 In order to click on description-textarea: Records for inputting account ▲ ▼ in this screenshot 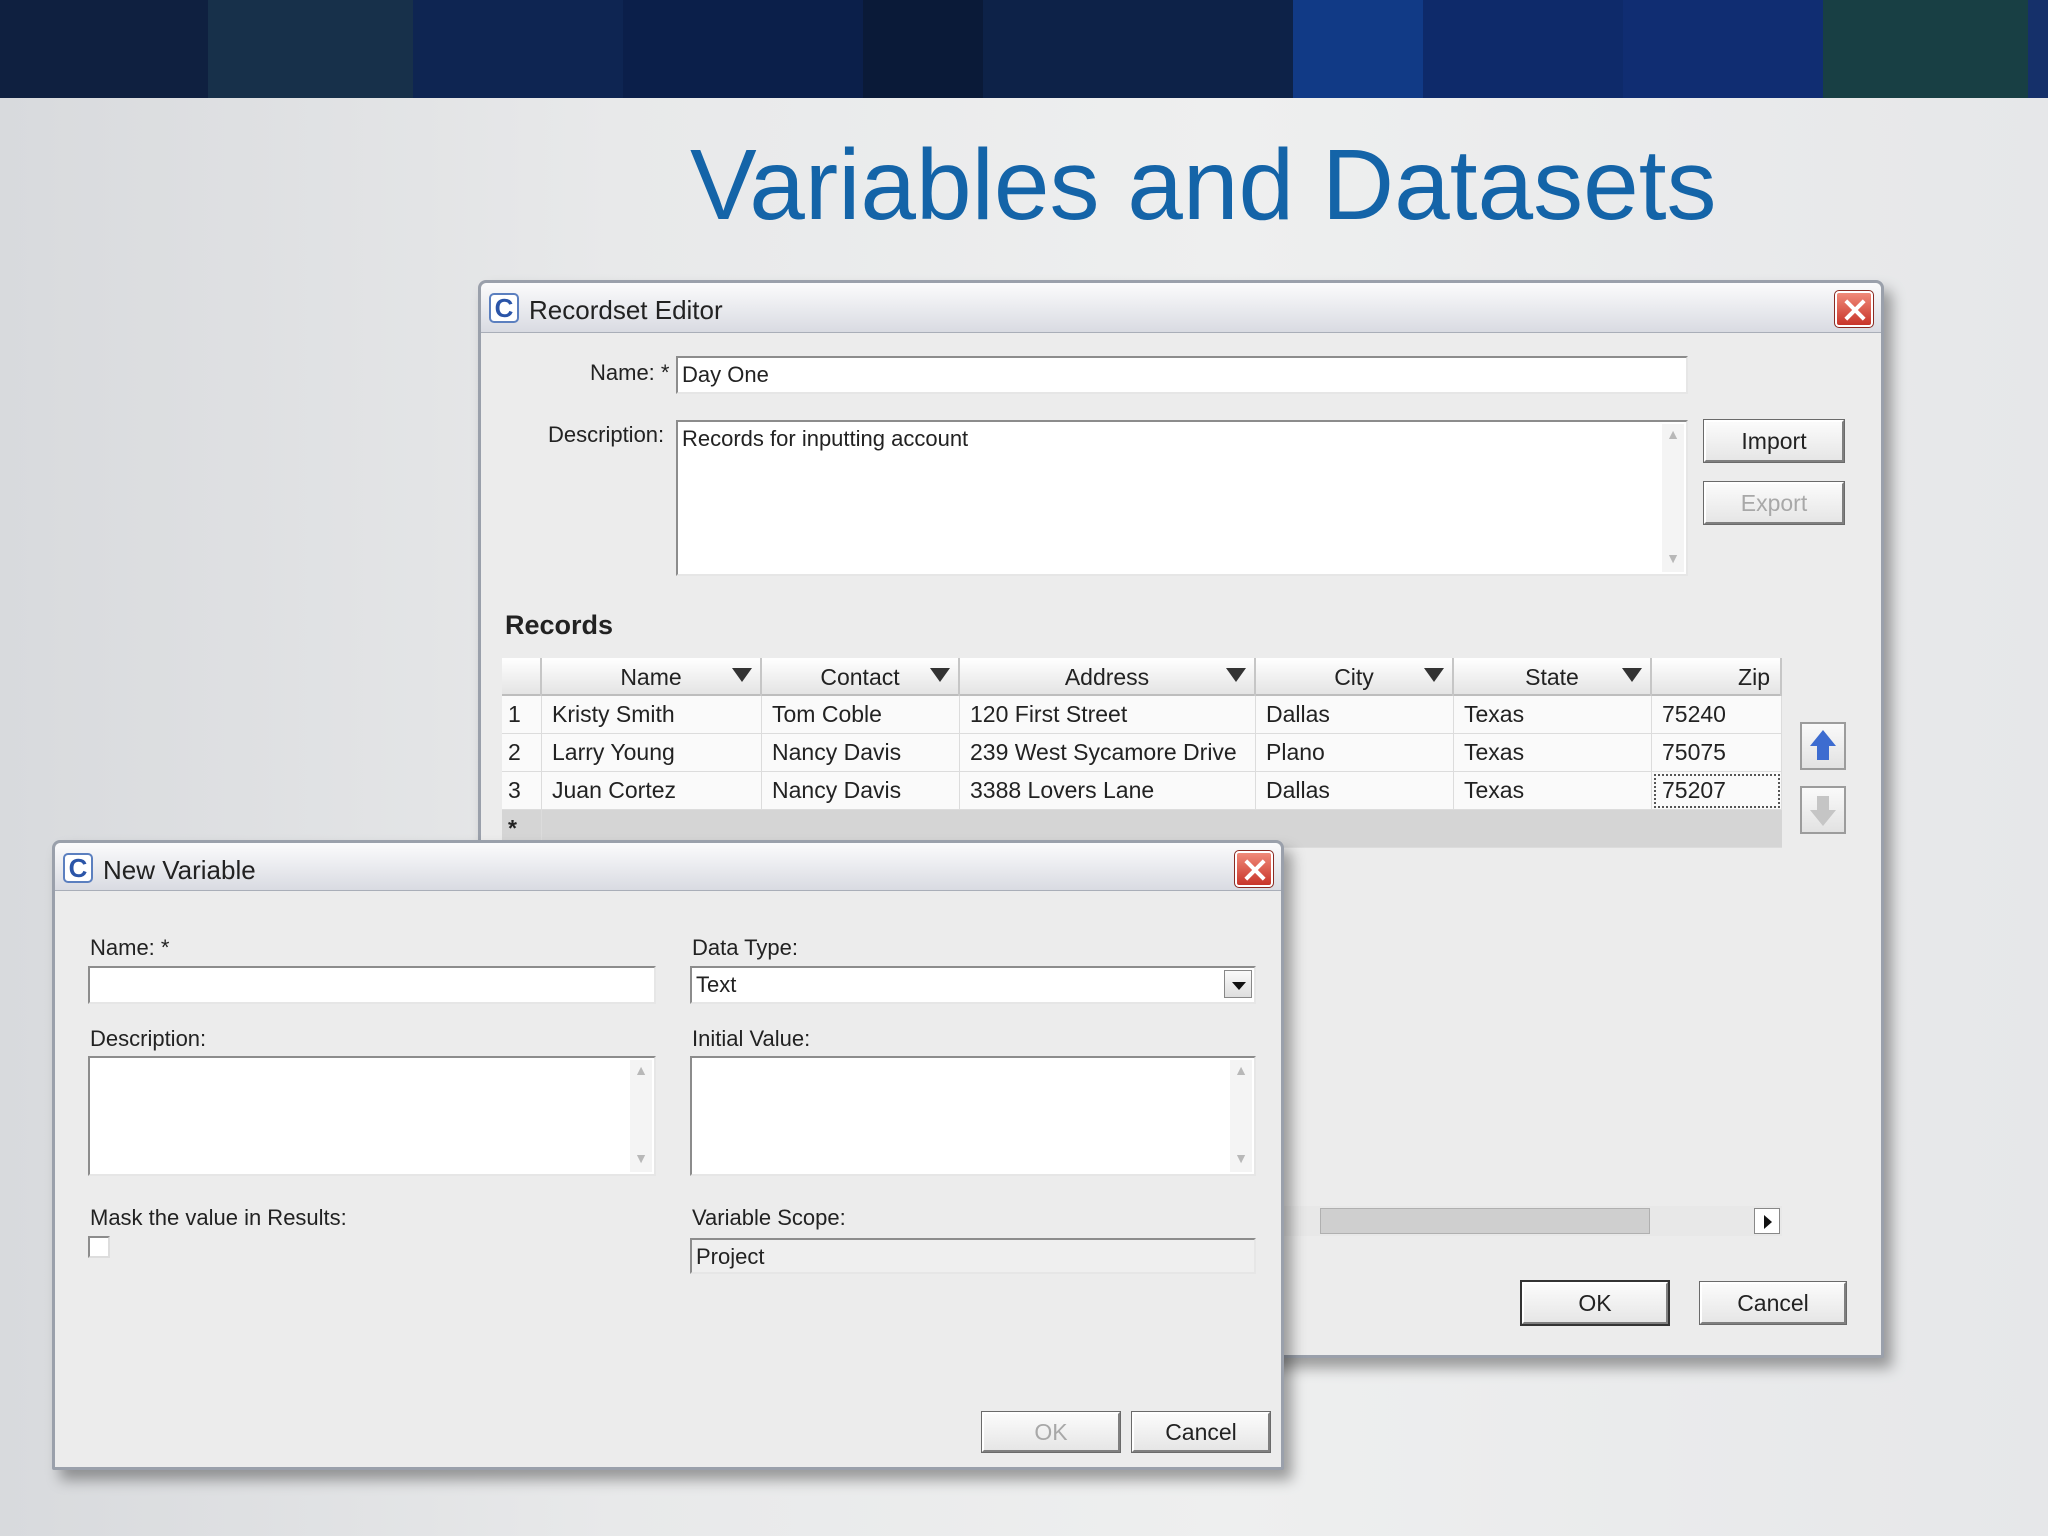, I will do `click(1182, 498)`.